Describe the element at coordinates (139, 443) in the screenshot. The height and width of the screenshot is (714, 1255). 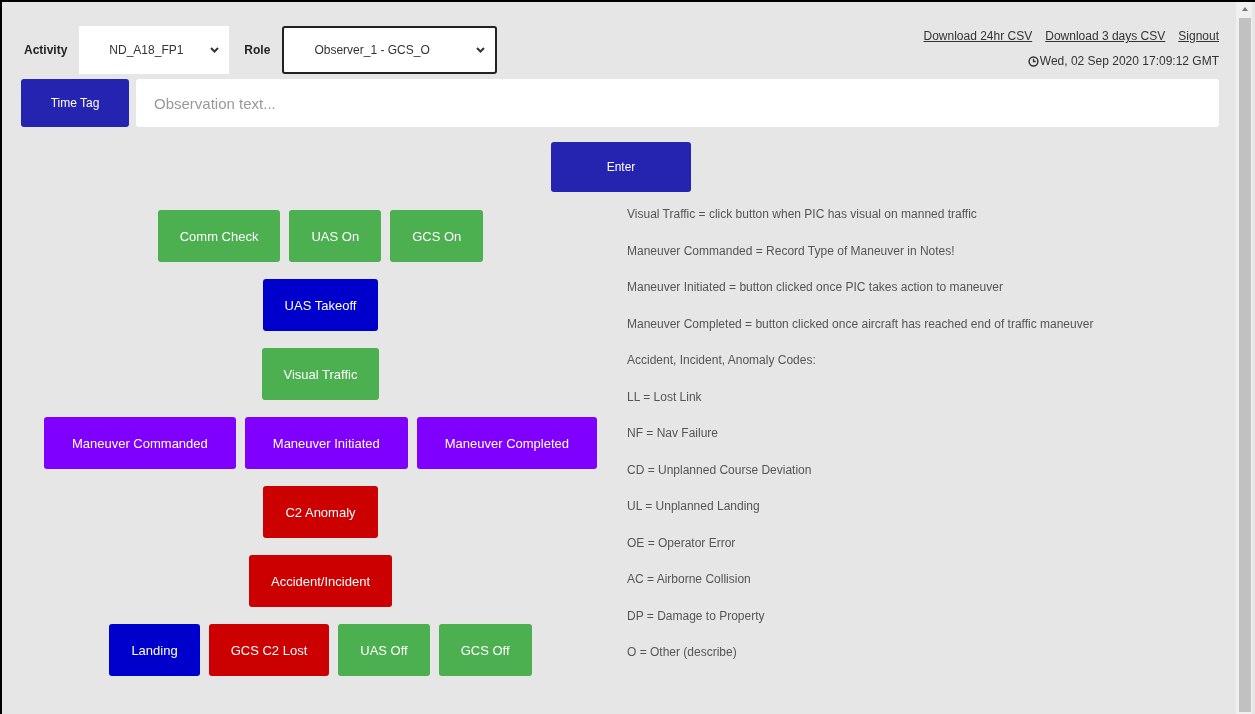
I see `action-button: Maneuver Commanded` at that location.